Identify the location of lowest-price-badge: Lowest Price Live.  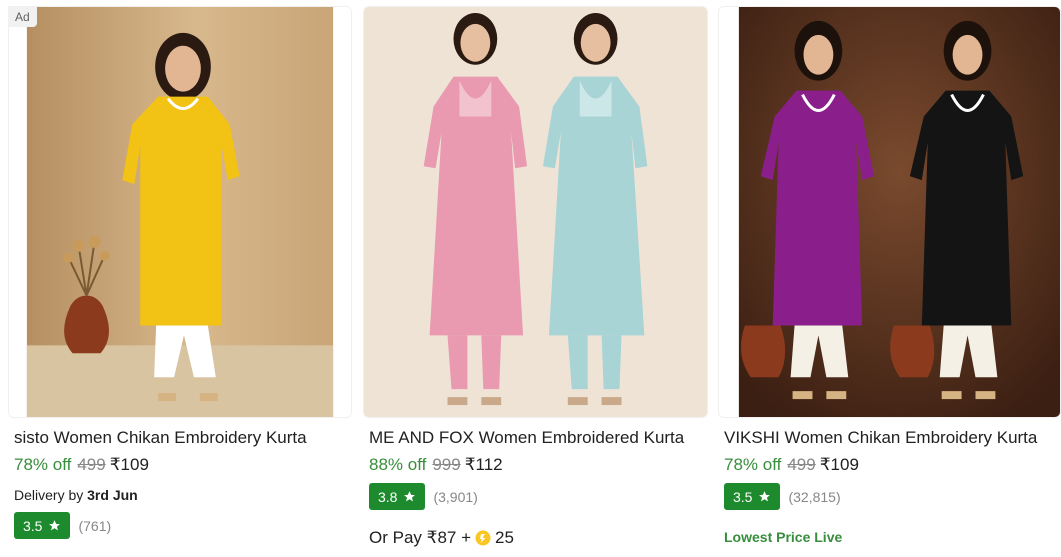
(783, 537).